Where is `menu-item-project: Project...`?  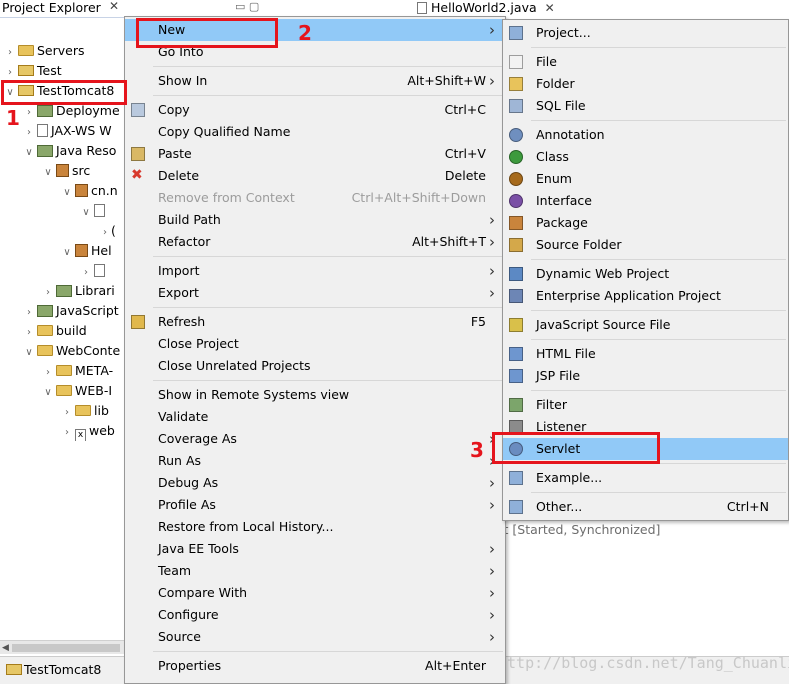 menu-item-project: Project... is located at coordinates (645, 33).